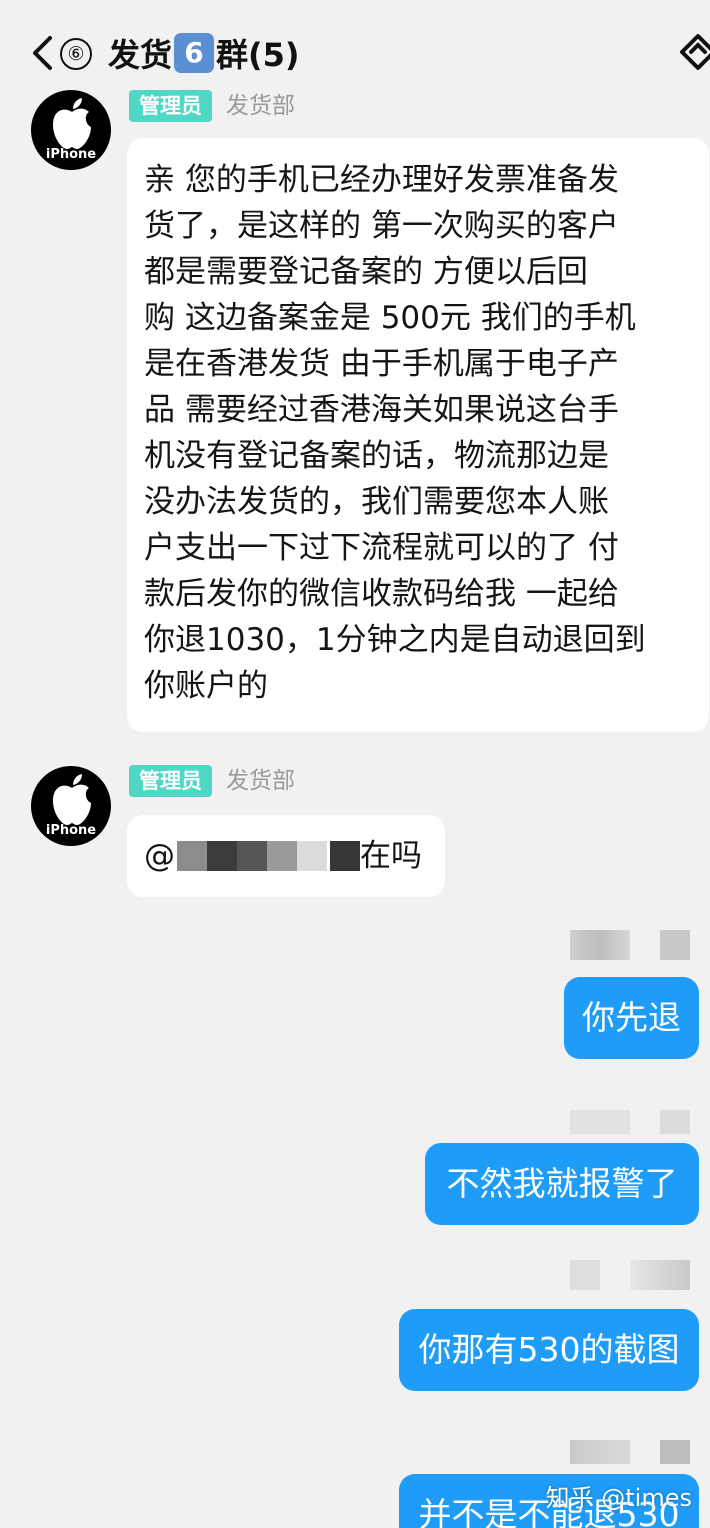  What do you see at coordinates (391, 856) in the screenshot?
I see `message-text: 在吗` at bounding box center [391, 856].